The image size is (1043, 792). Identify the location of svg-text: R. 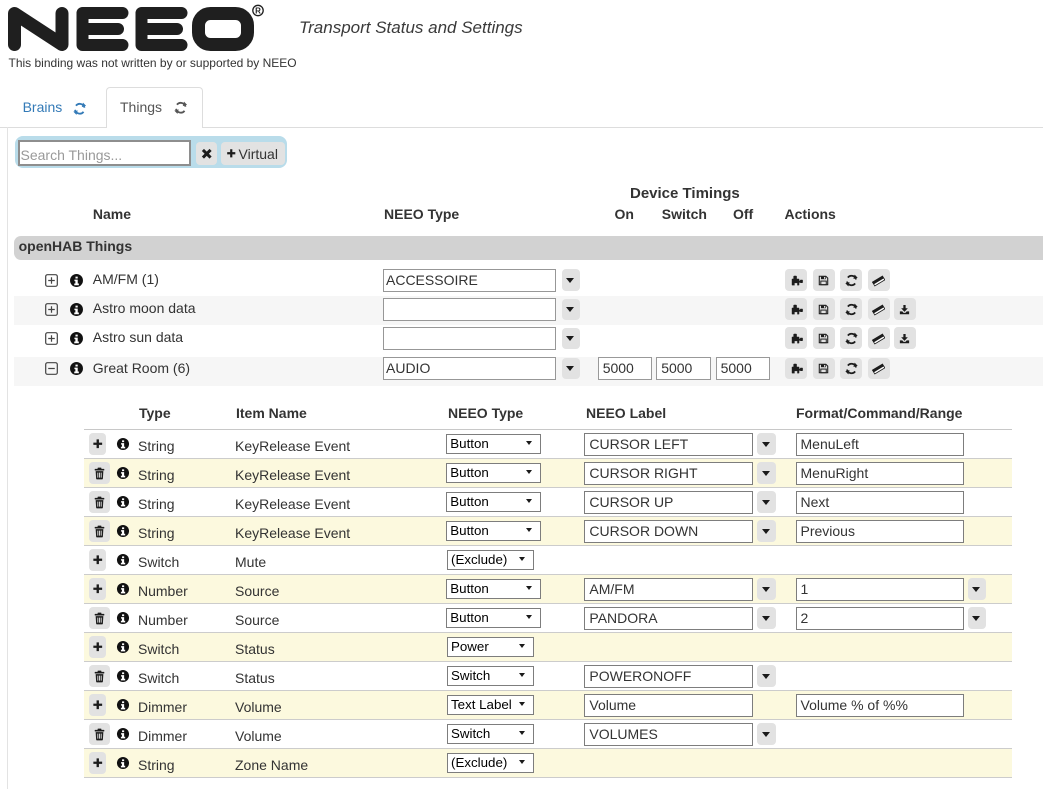
(258, 10).